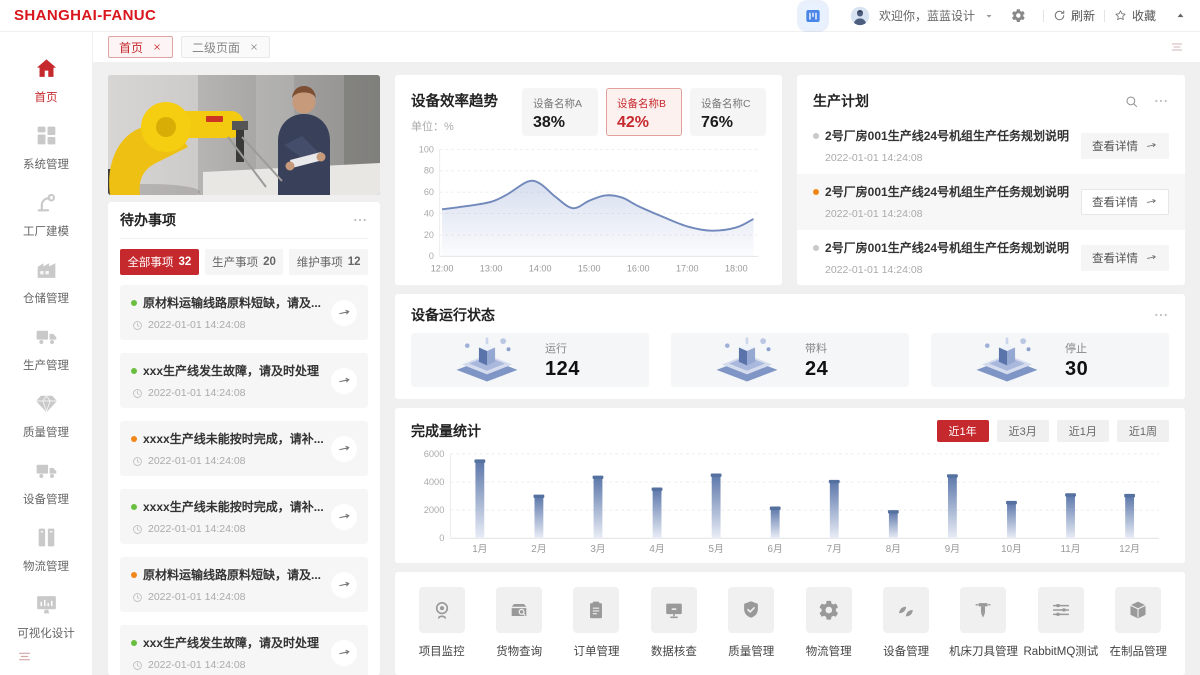 The width and height of the screenshot is (1200, 675). I want to click on top-header: SHANGHAI-FANUC 欢迎你，蓝蓝设计 刷新 收藏, so click(600, 16).